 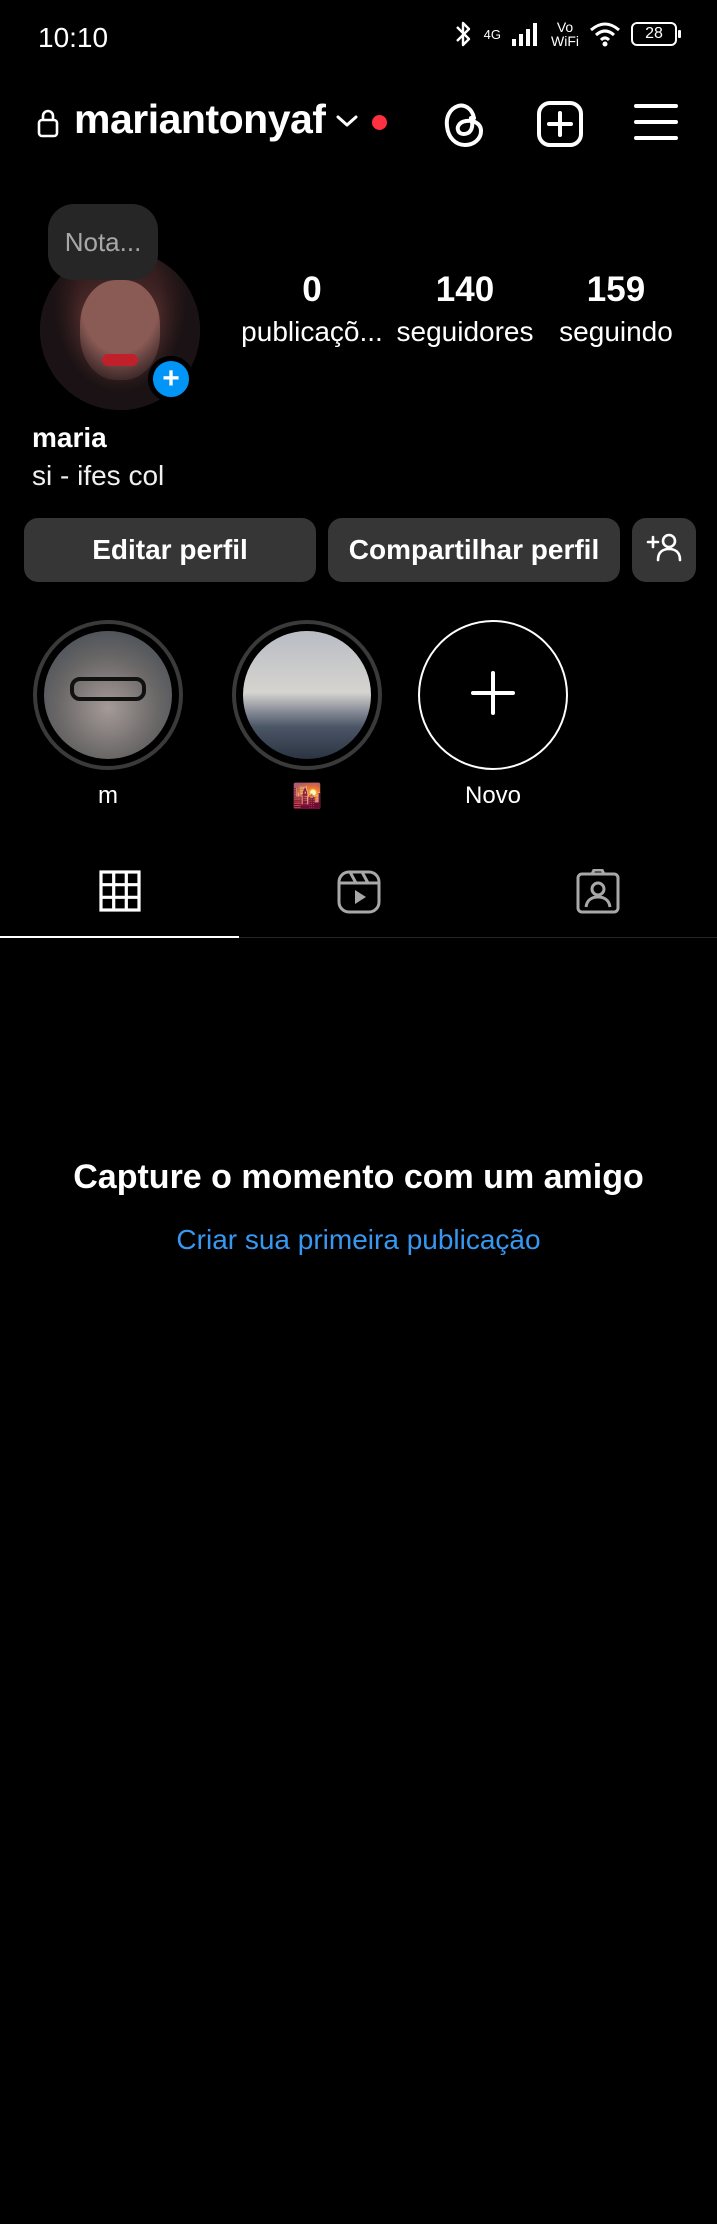 I want to click on add-person-icon, so click(x=664, y=550).